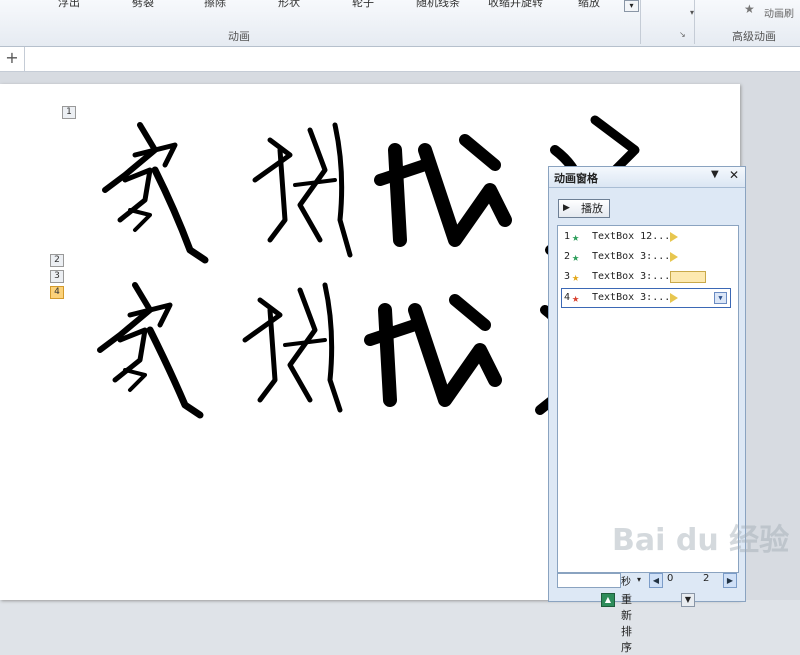  Describe the element at coordinates (576, 277) in the screenshot. I see `emphasis-star-icon: ★` at that location.